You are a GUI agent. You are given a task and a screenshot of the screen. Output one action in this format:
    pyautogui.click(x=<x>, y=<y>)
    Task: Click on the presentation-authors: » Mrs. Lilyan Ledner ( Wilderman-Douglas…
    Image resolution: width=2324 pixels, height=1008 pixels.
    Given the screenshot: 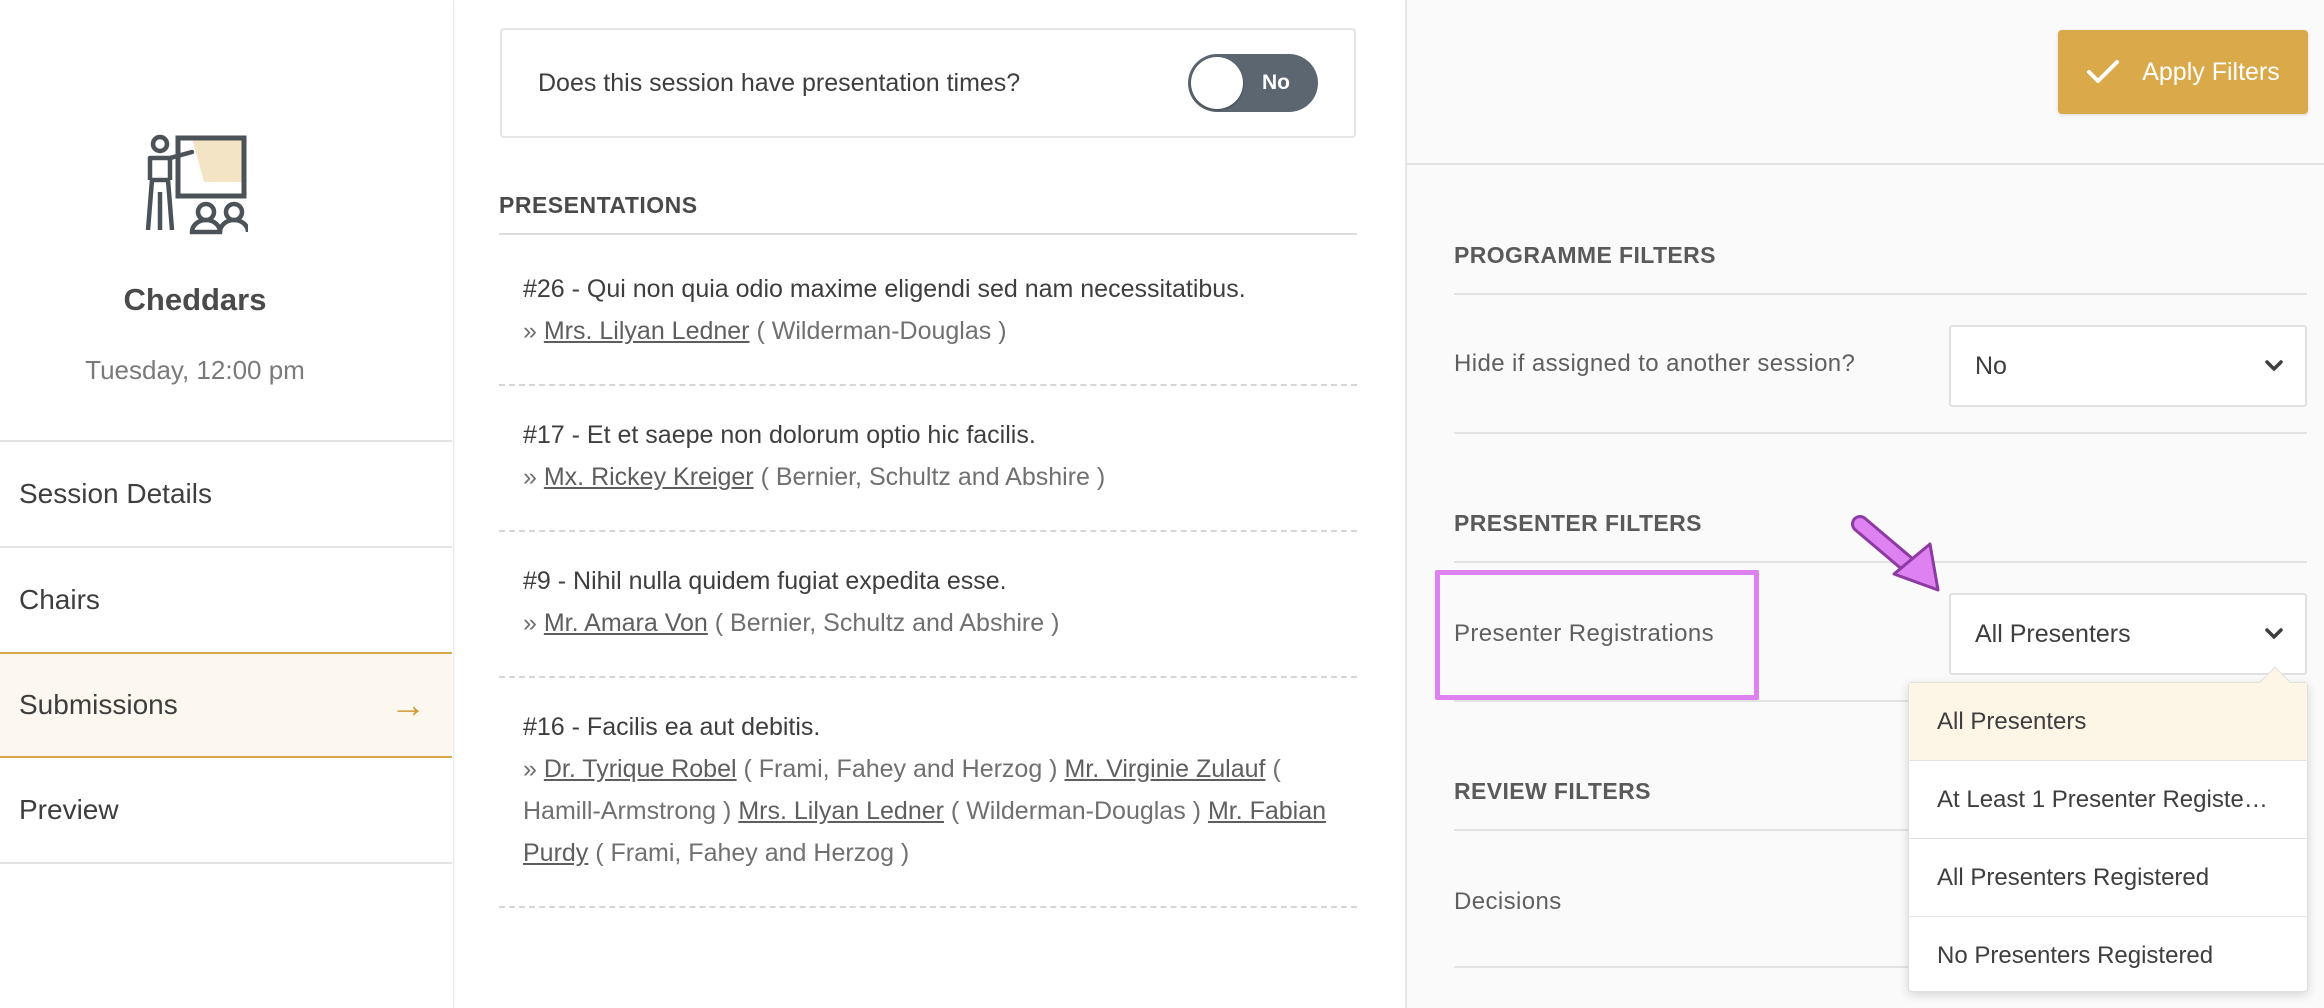 What is the action you would take?
    pyautogui.click(x=928, y=331)
    